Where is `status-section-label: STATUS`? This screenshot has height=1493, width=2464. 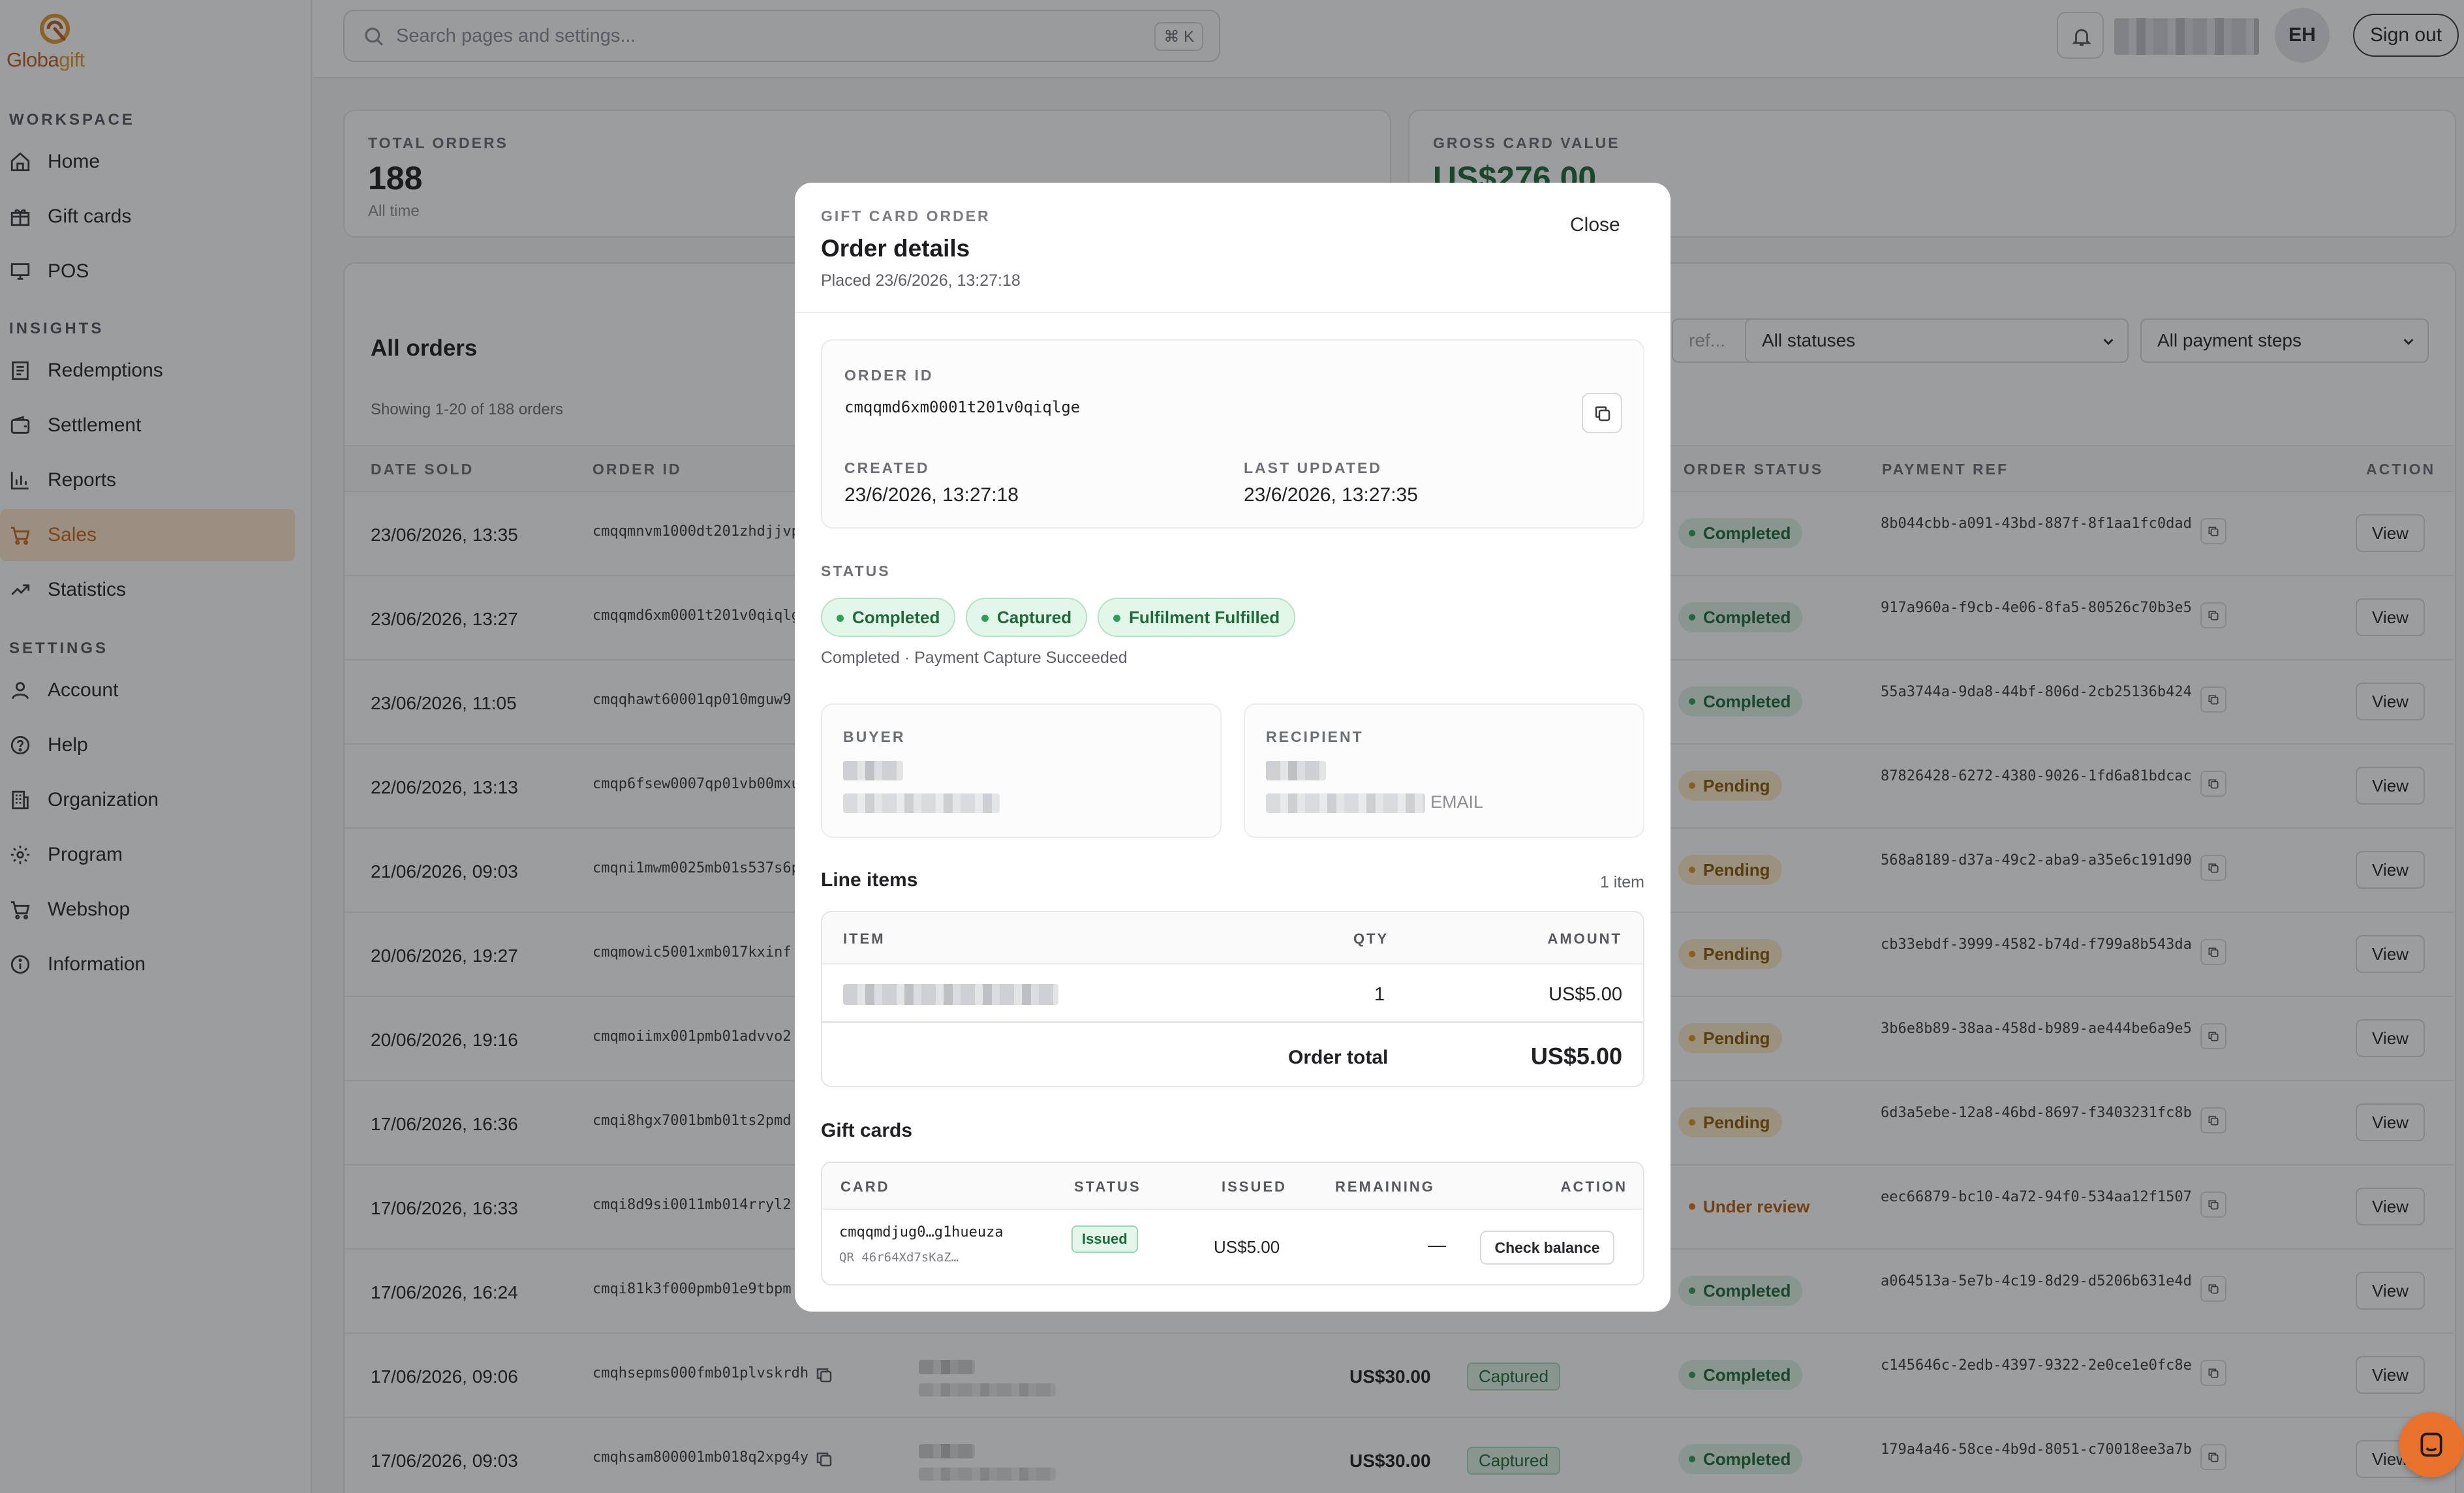
status-section-label: STATUS is located at coordinates (856, 570).